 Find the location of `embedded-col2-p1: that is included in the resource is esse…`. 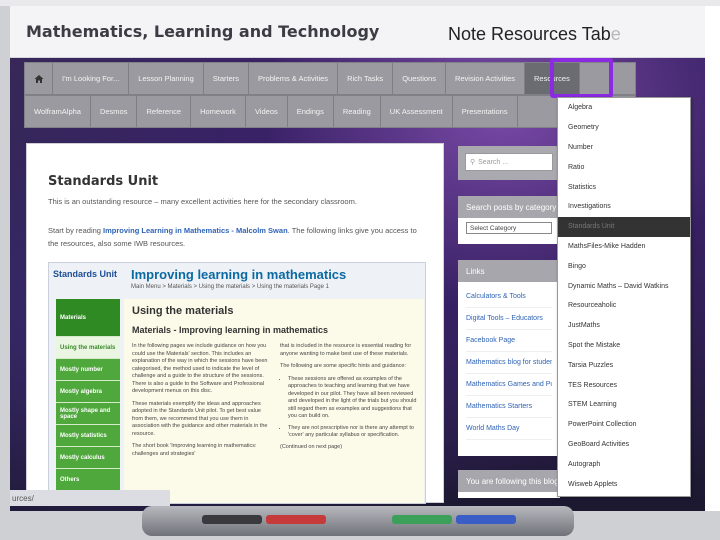

embedded-col2-p1: that is included in the resource is esse… is located at coordinates (346, 350).